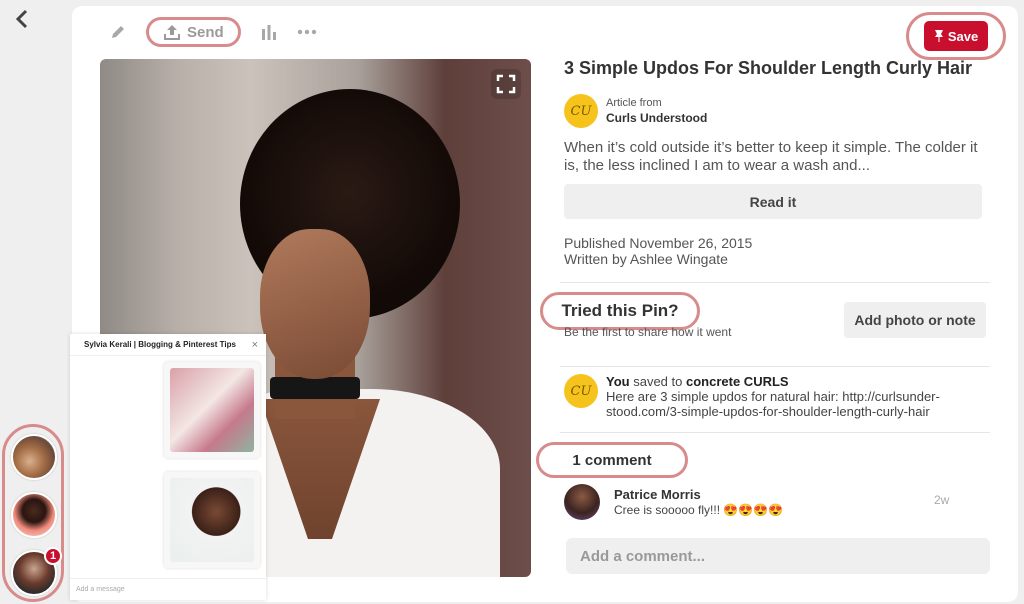  What do you see at coordinates (915, 320) in the screenshot?
I see `add-photo-button: Add photo or note` at bounding box center [915, 320].